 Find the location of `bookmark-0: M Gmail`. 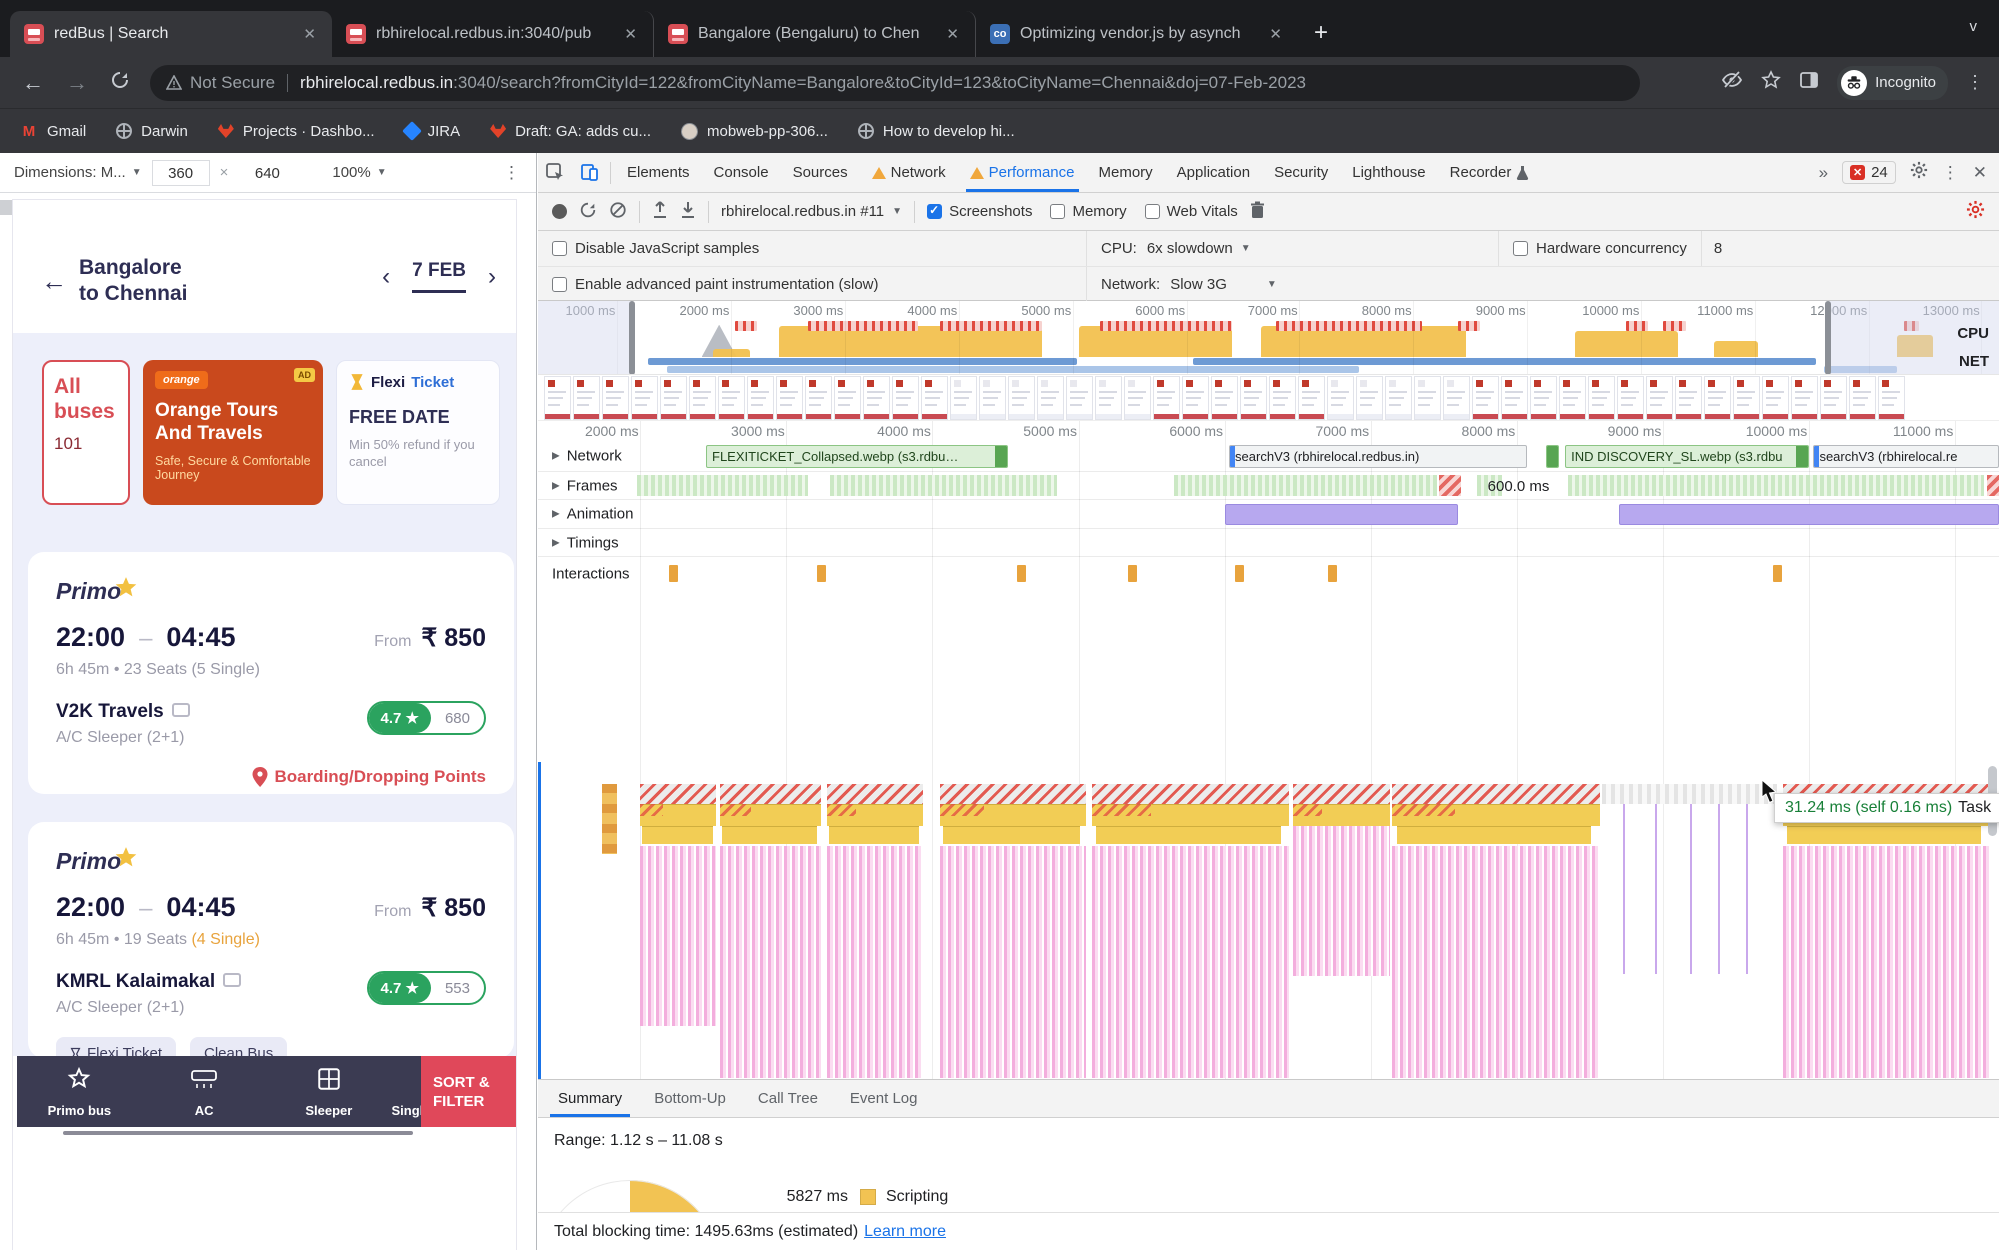

bookmark-0: M Gmail is located at coordinates (53, 131).